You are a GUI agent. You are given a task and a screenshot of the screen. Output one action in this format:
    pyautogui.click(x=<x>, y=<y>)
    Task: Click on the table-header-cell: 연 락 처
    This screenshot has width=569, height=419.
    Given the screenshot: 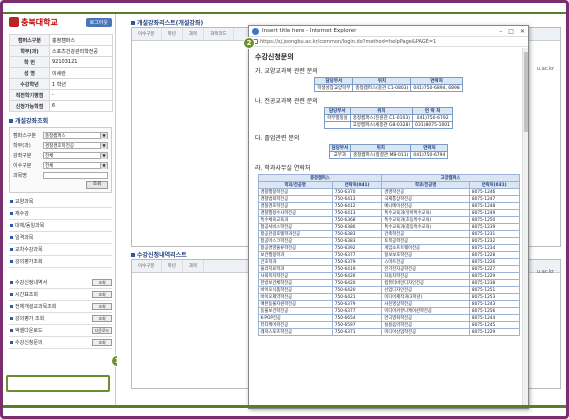 What is the action you would take?
    pyautogui.click(x=433, y=111)
    